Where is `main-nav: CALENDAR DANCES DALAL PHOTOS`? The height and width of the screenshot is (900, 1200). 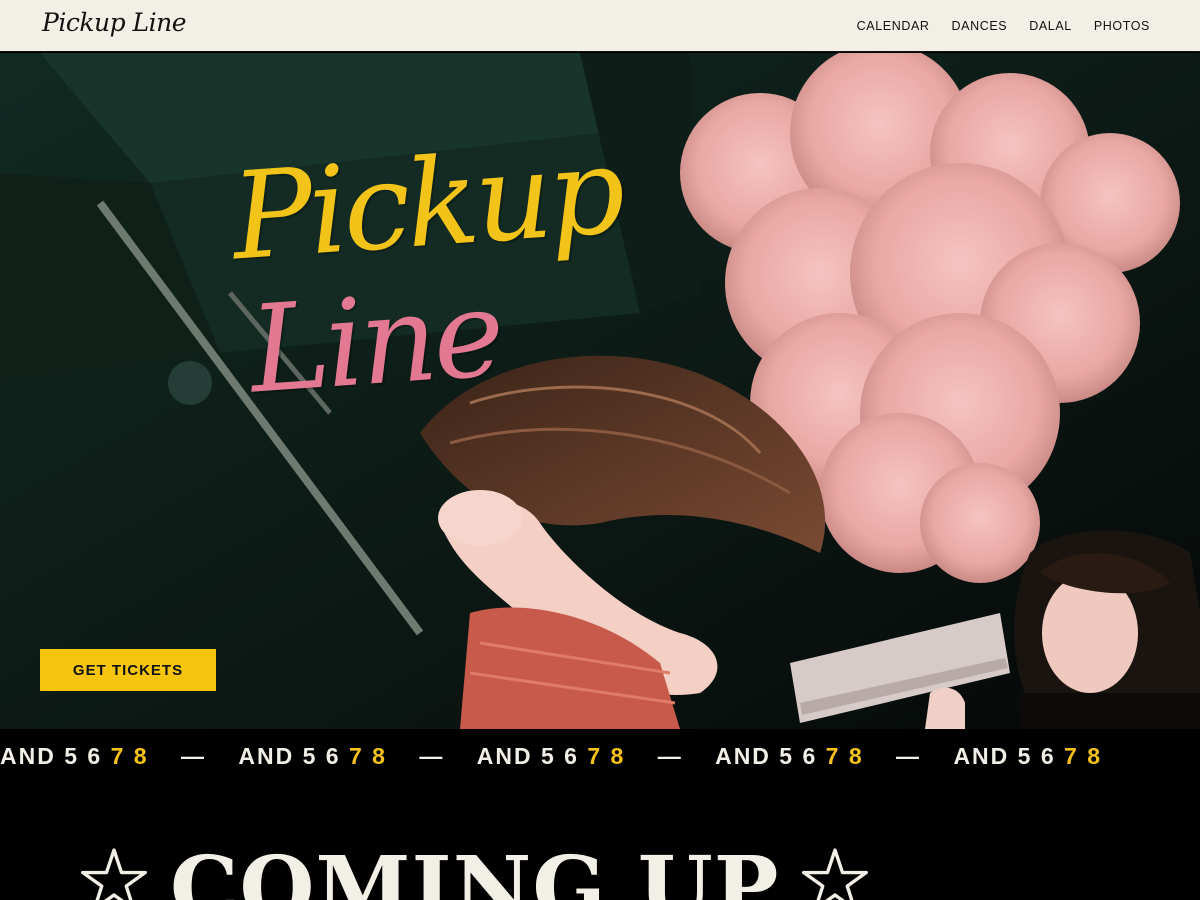
main-nav: CALENDAR DANCES DALAL PHOTOS is located at coordinates (1003, 26).